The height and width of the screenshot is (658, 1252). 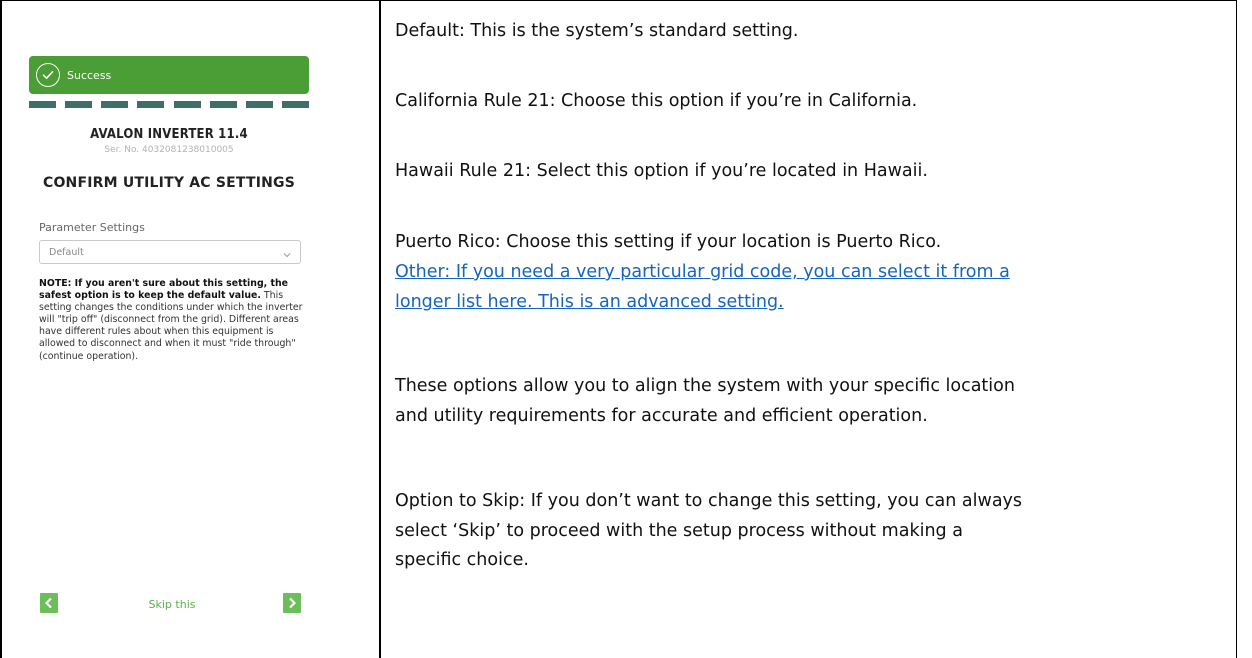 What do you see at coordinates (92, 227) in the screenshot?
I see `parameter-settings-label: Parameter Settings` at bounding box center [92, 227].